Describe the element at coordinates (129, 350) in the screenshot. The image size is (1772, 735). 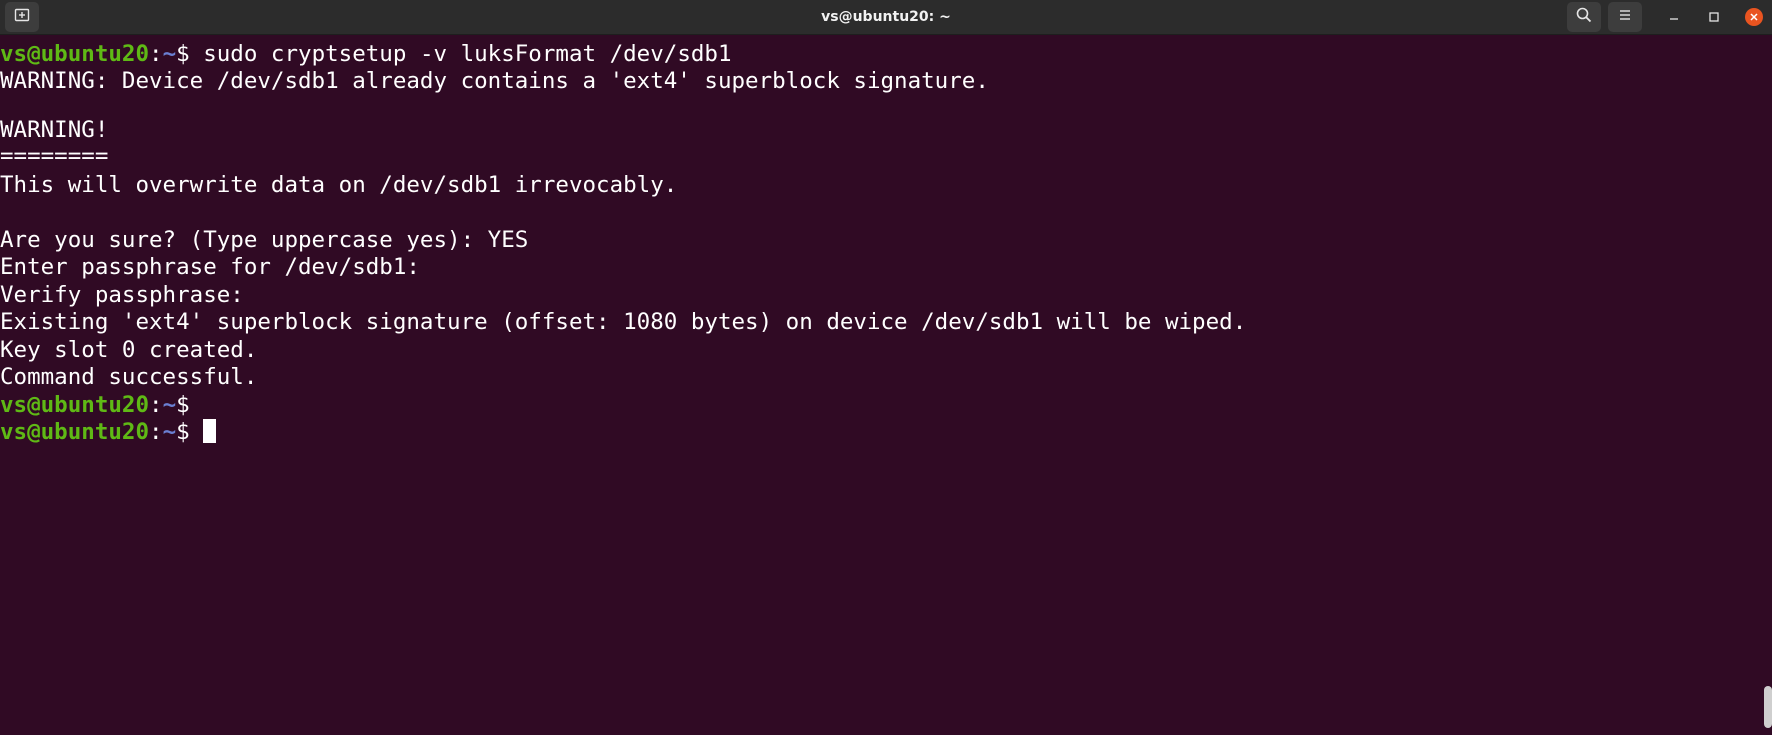
I see `output-line: Key slot 0 created.` at that location.